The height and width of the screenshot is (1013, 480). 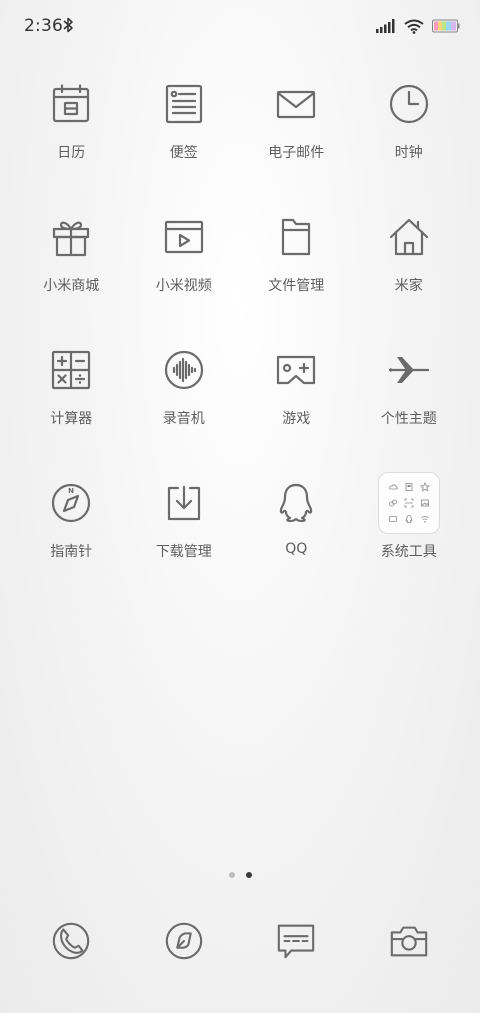 What do you see at coordinates (393, 487) in the screenshot?
I see `cloud-mini-icon` at bounding box center [393, 487].